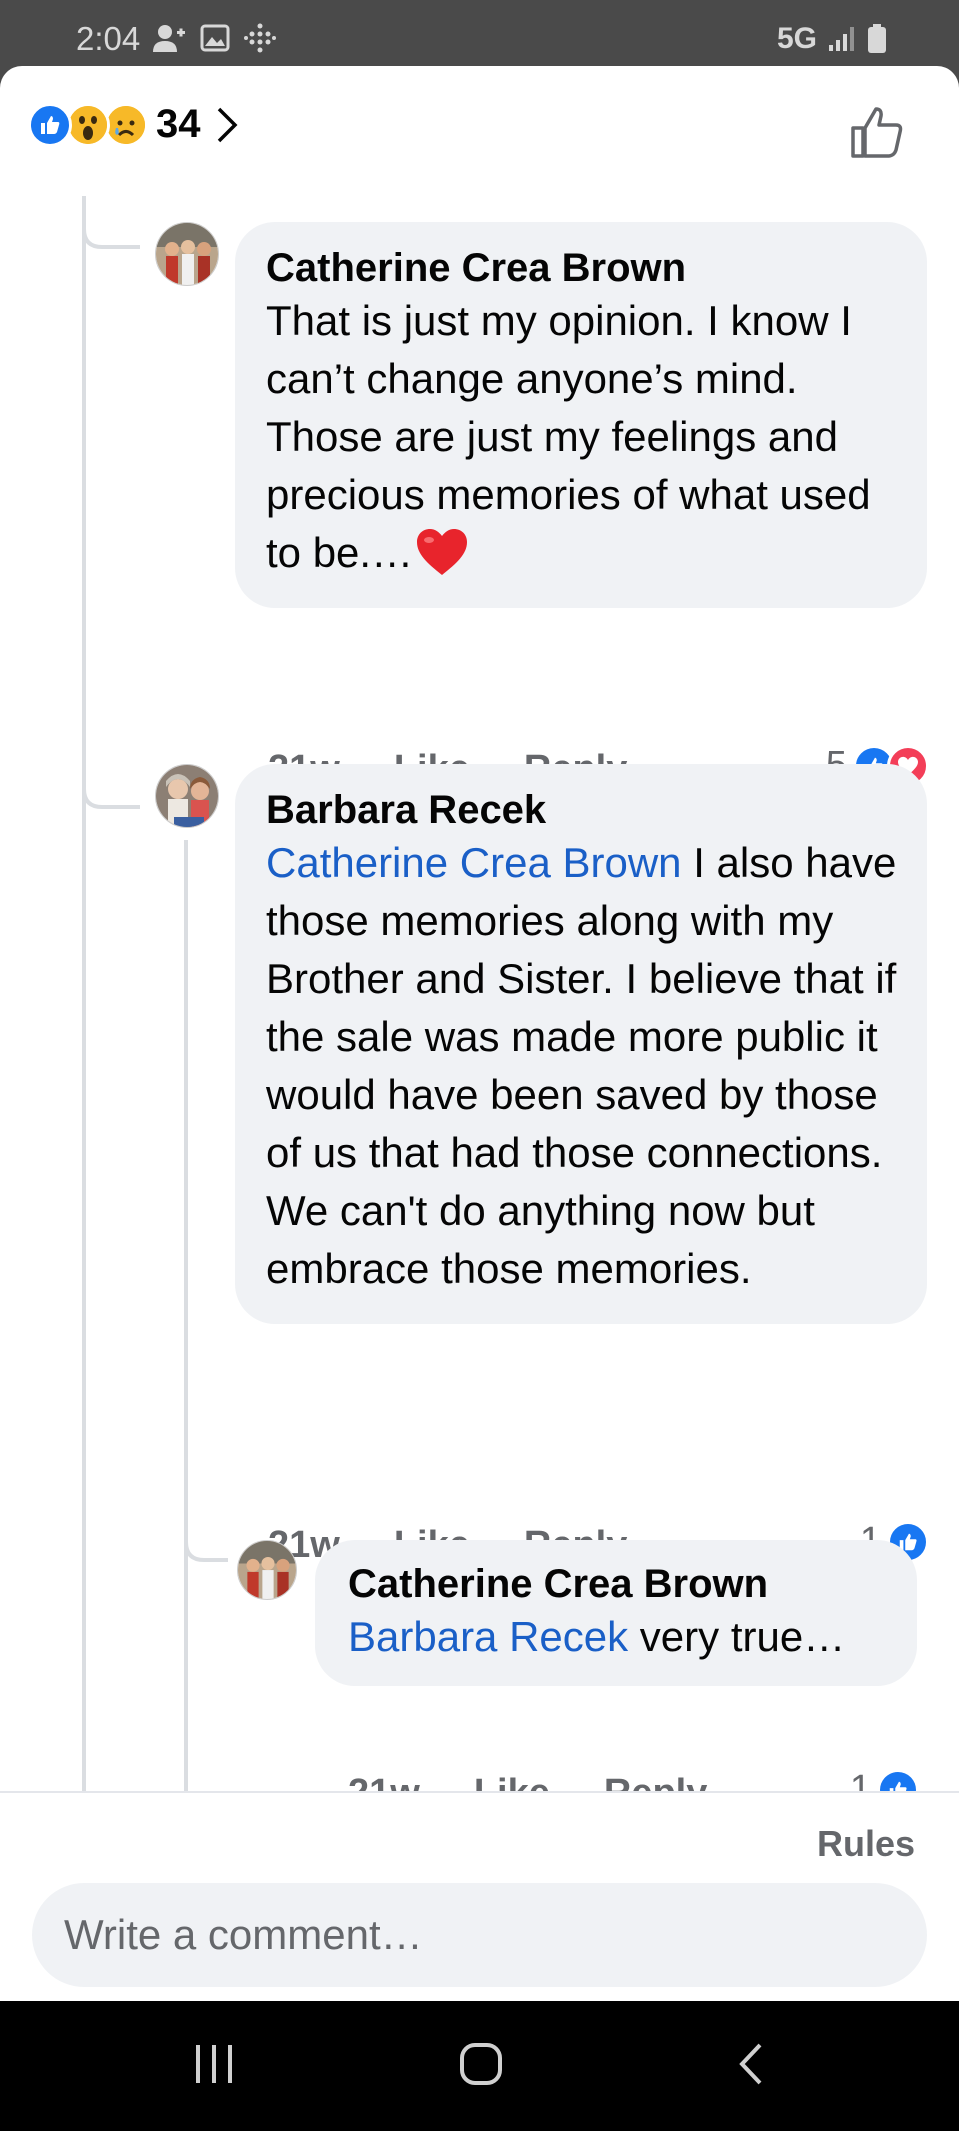  What do you see at coordinates (442, 552) in the screenshot?
I see `heart-emoji-icon` at bounding box center [442, 552].